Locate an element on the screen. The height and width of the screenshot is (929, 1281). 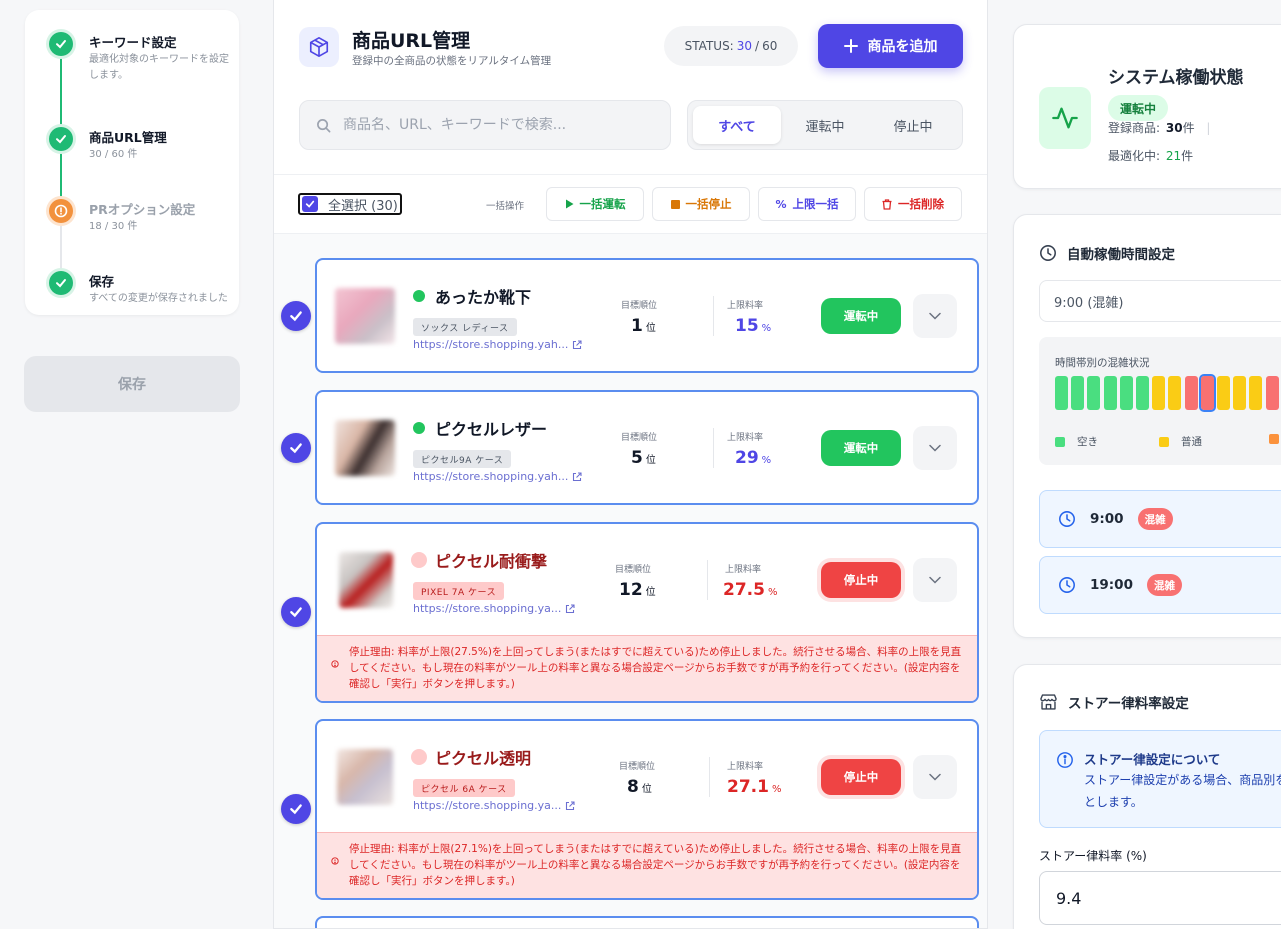
clock-icon is located at coordinates (1067, 585).